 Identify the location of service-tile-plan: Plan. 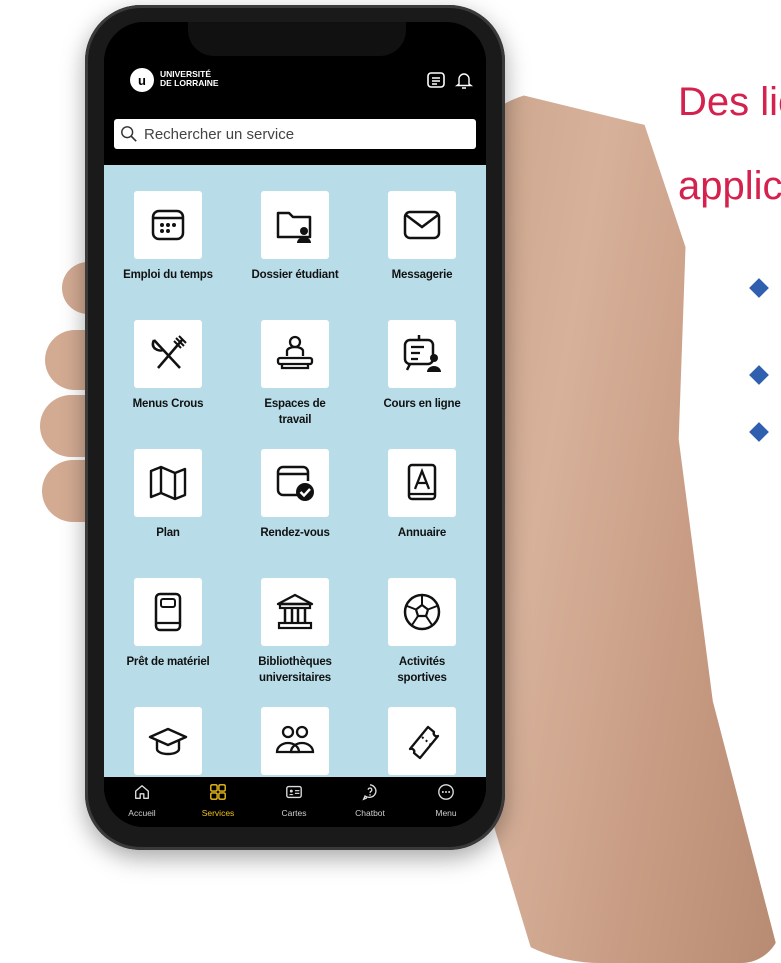
(168, 495).